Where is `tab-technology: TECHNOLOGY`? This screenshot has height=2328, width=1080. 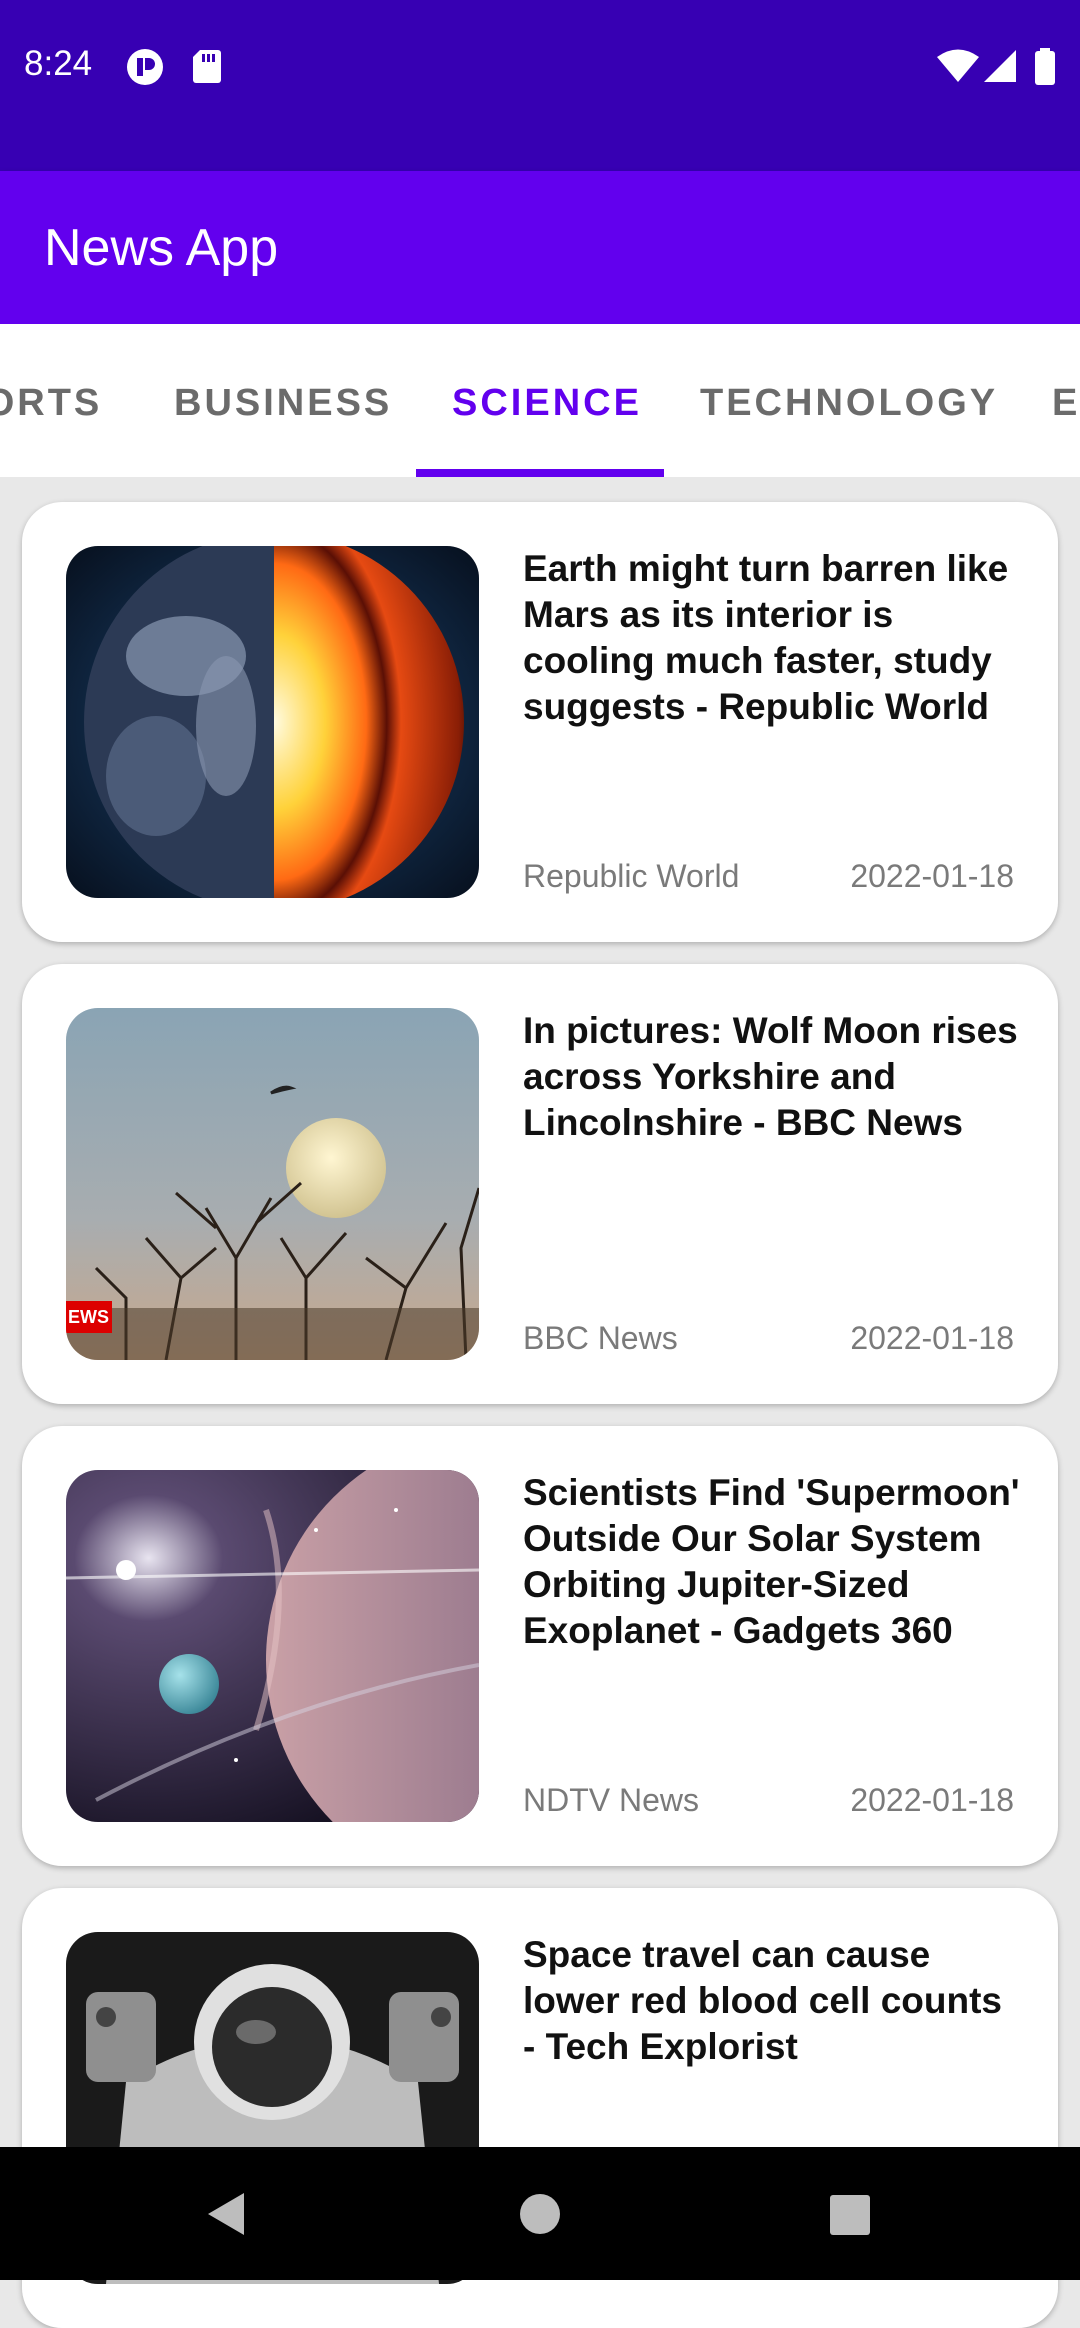 tab-technology: TECHNOLOGY is located at coordinates (849, 403).